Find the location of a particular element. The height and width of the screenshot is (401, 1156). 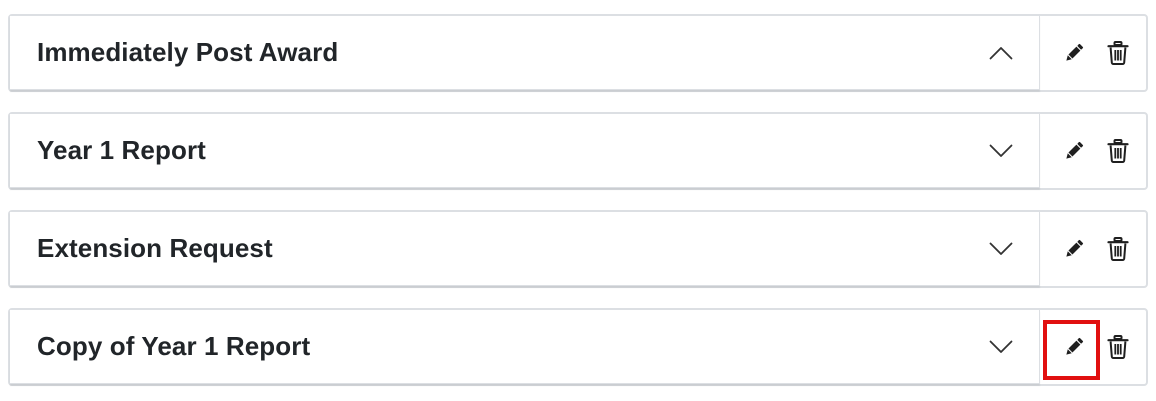

chevron-up-icon is located at coordinates (1001, 53).